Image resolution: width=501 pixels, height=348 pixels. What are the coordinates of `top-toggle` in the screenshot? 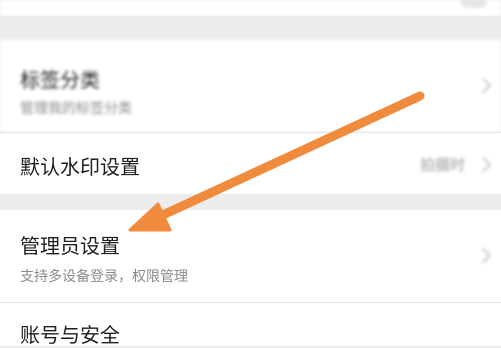 It's located at (474, 4).